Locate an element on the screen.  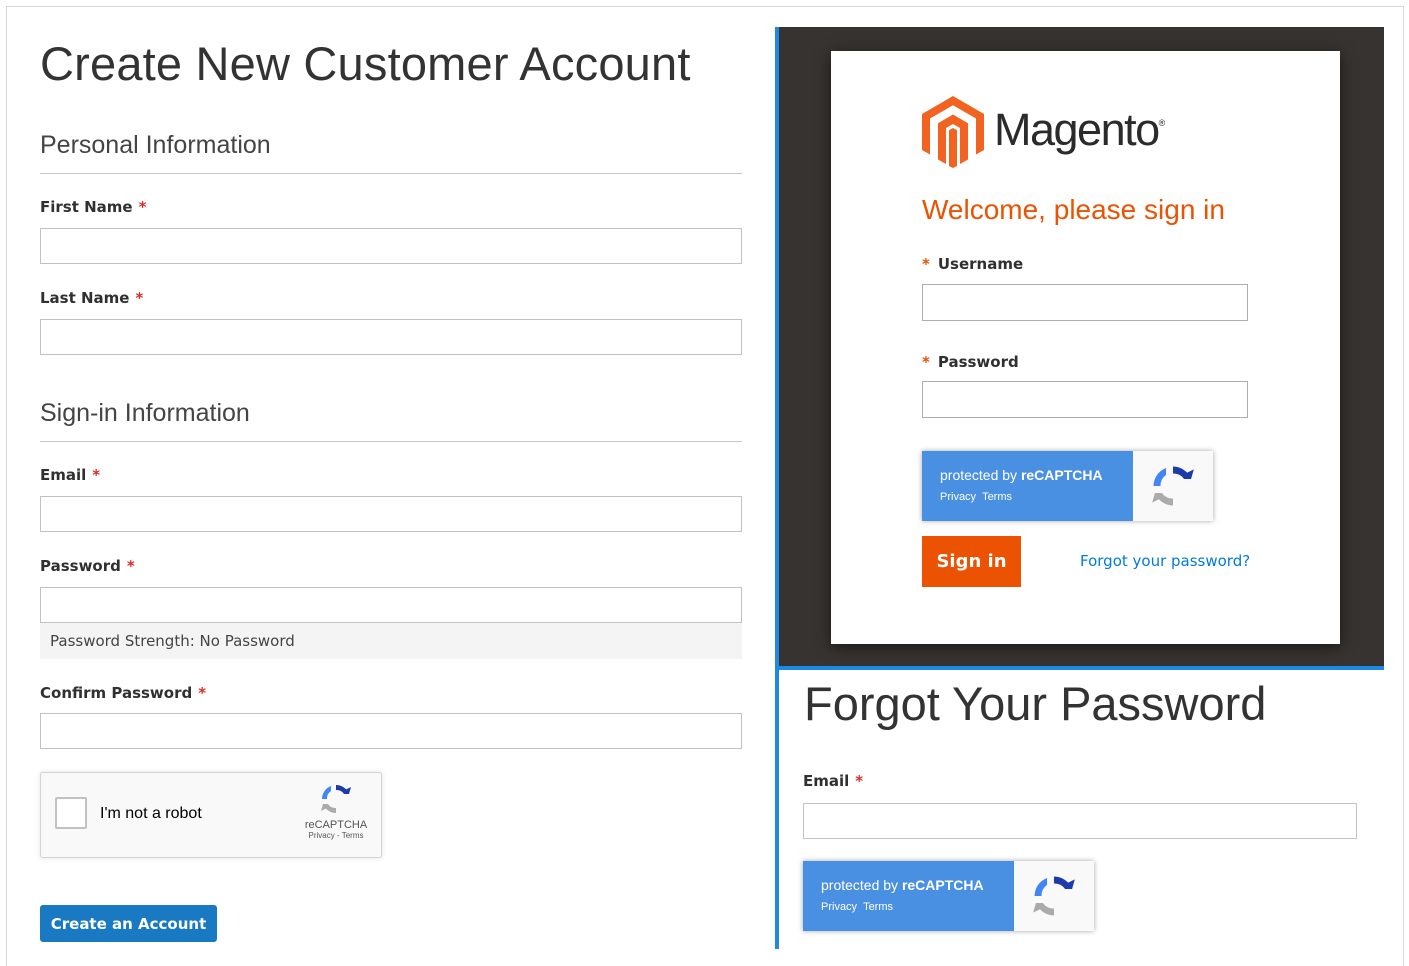
password-label: Password * is located at coordinates (87, 566).